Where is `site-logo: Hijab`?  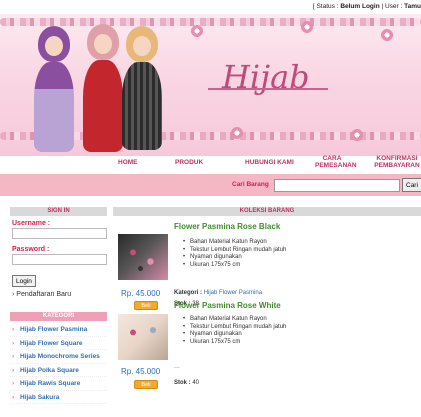 site-logo: Hijab is located at coordinates (266, 77).